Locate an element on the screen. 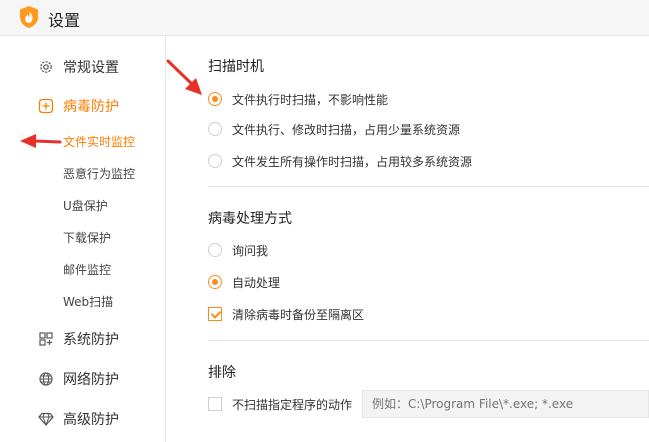 The image size is (649, 442). section-title-exclude: 排除 is located at coordinates (222, 373).